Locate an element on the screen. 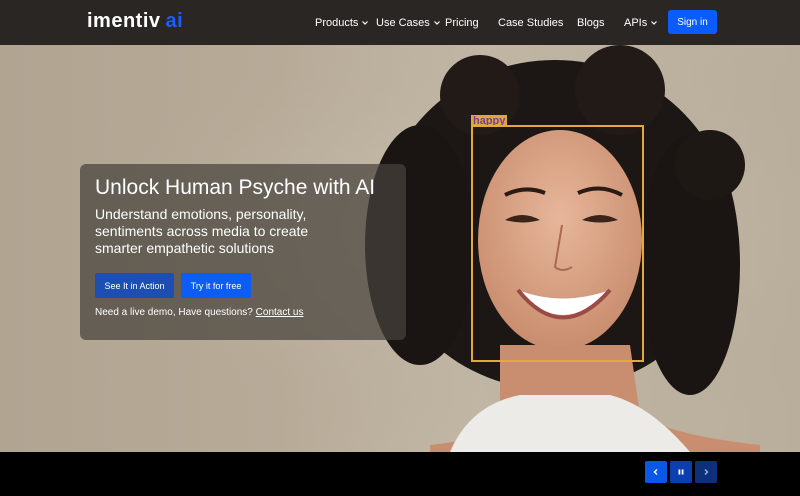 The height and width of the screenshot is (496, 800). chevron-right-icon is located at coordinates (706, 472).